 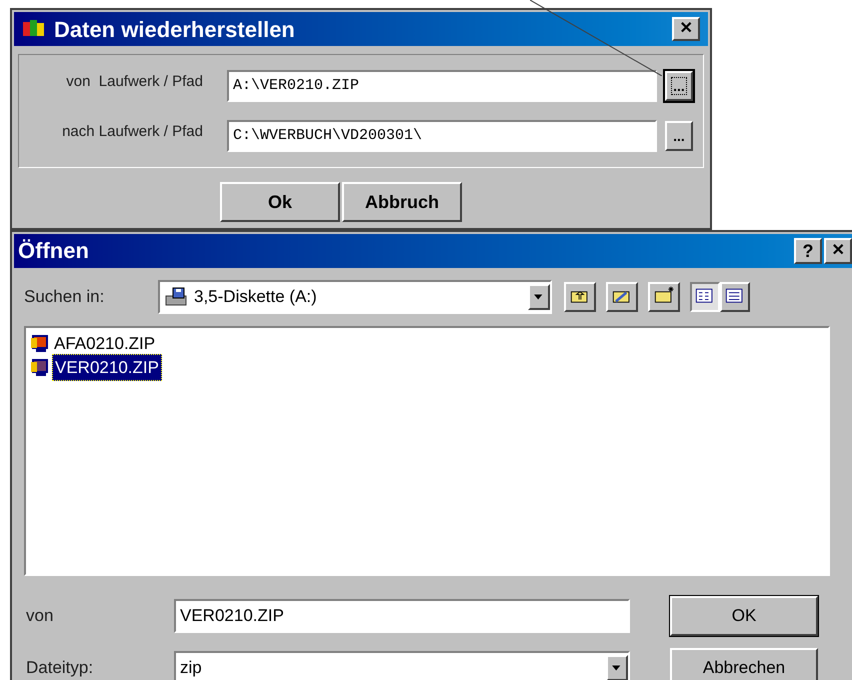 What do you see at coordinates (402, 202) in the screenshot?
I see `dialog-button: Abbruch` at bounding box center [402, 202].